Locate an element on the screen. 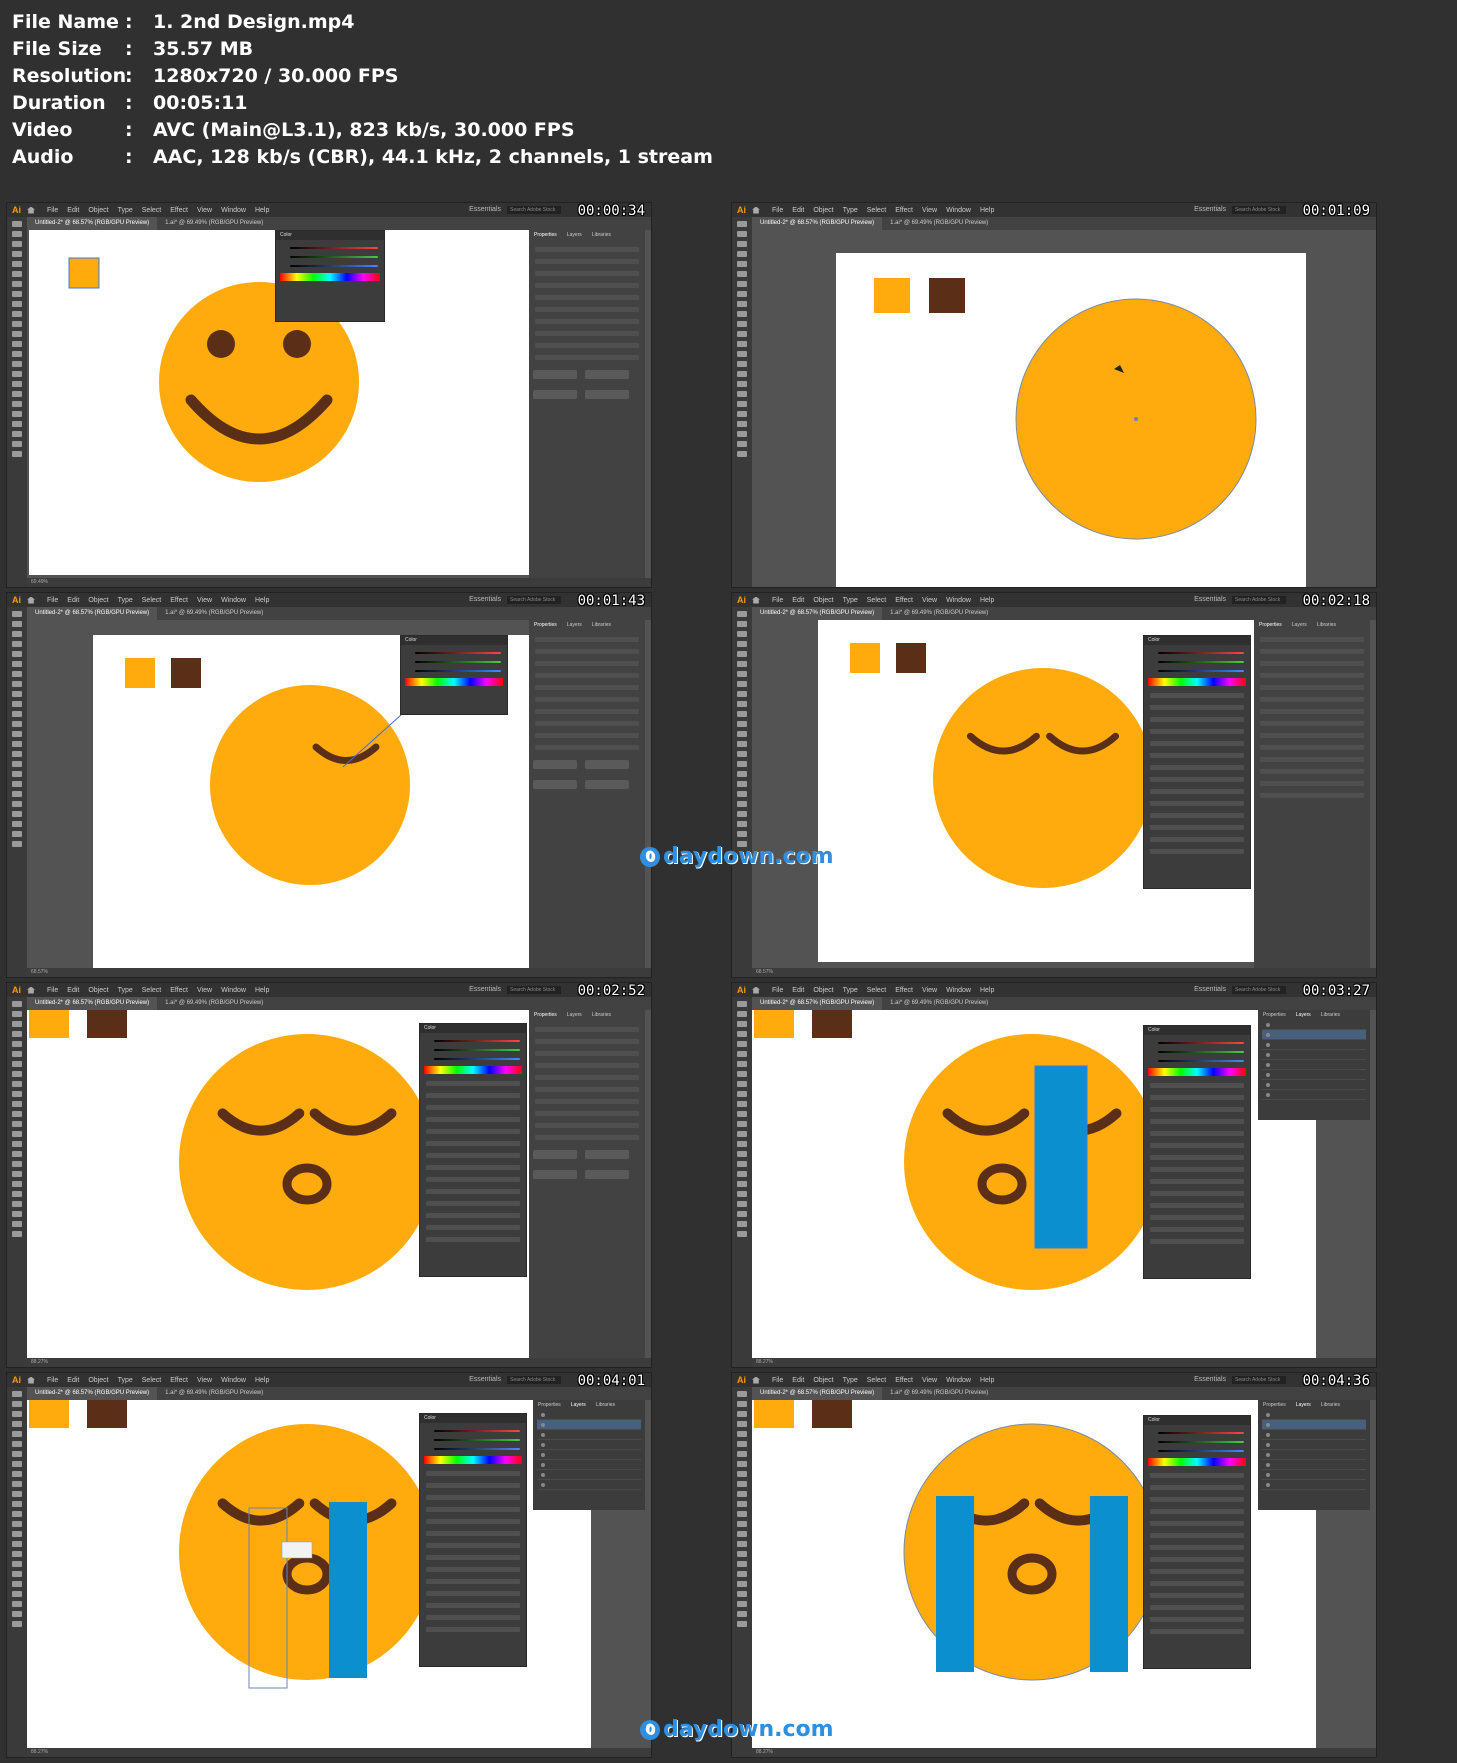  home-icon is located at coordinates (31, 600).